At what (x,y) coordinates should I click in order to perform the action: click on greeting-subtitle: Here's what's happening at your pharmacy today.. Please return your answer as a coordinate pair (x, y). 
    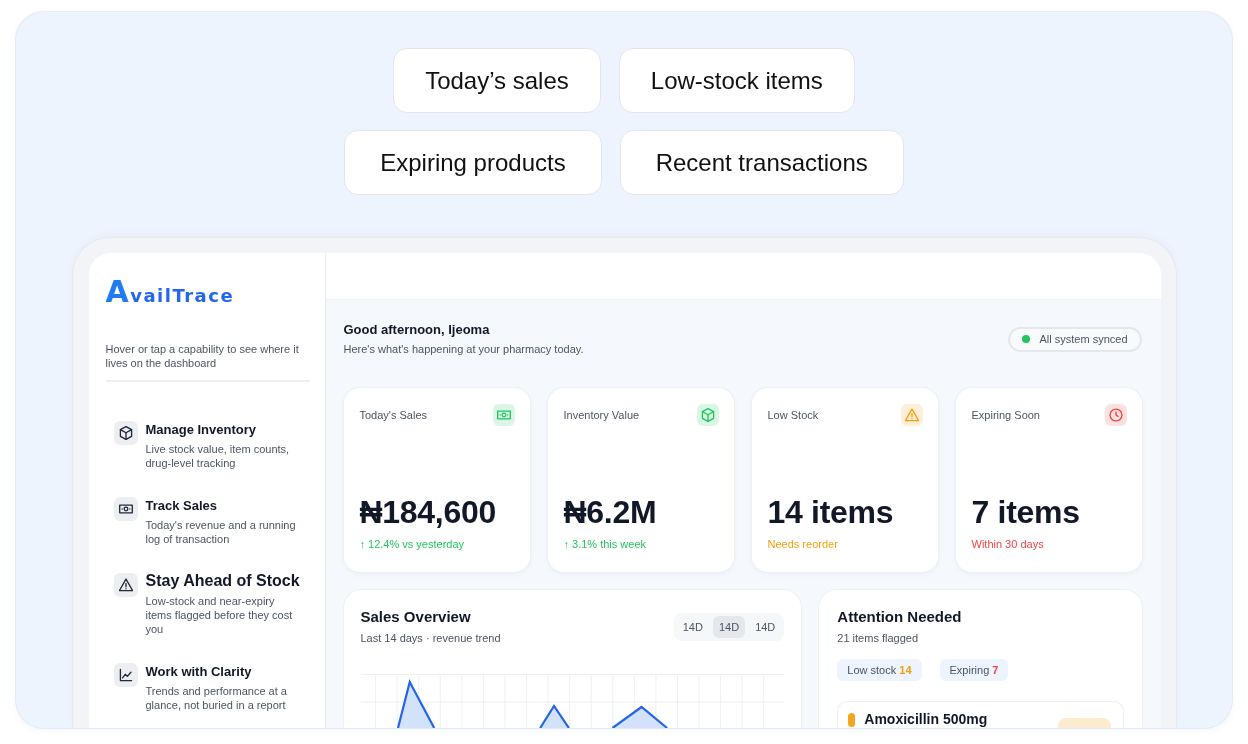
    Looking at the image, I should click on (463, 349).